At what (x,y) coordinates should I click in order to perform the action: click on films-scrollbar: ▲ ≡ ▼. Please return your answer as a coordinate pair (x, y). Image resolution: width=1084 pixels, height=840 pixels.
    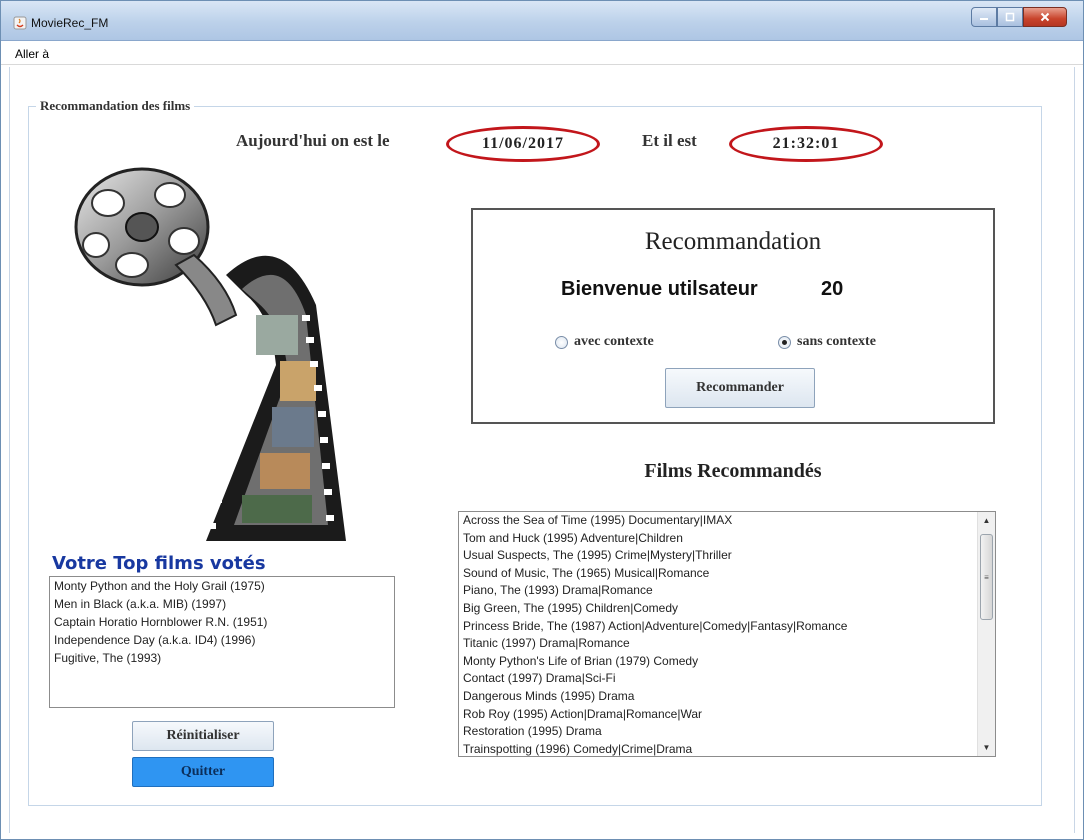
    Looking at the image, I should click on (986, 634).